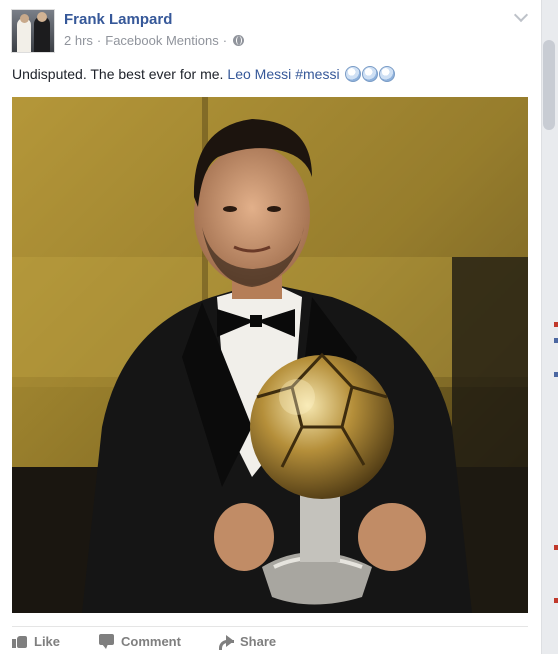  I want to click on post-timestamp: 2 hrs, so click(78, 40).